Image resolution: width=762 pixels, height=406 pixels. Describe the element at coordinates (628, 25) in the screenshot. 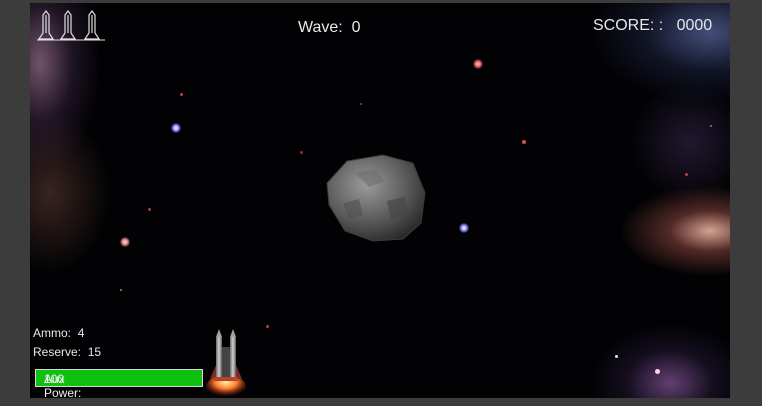

I see `score-label: SCORE: :` at that location.